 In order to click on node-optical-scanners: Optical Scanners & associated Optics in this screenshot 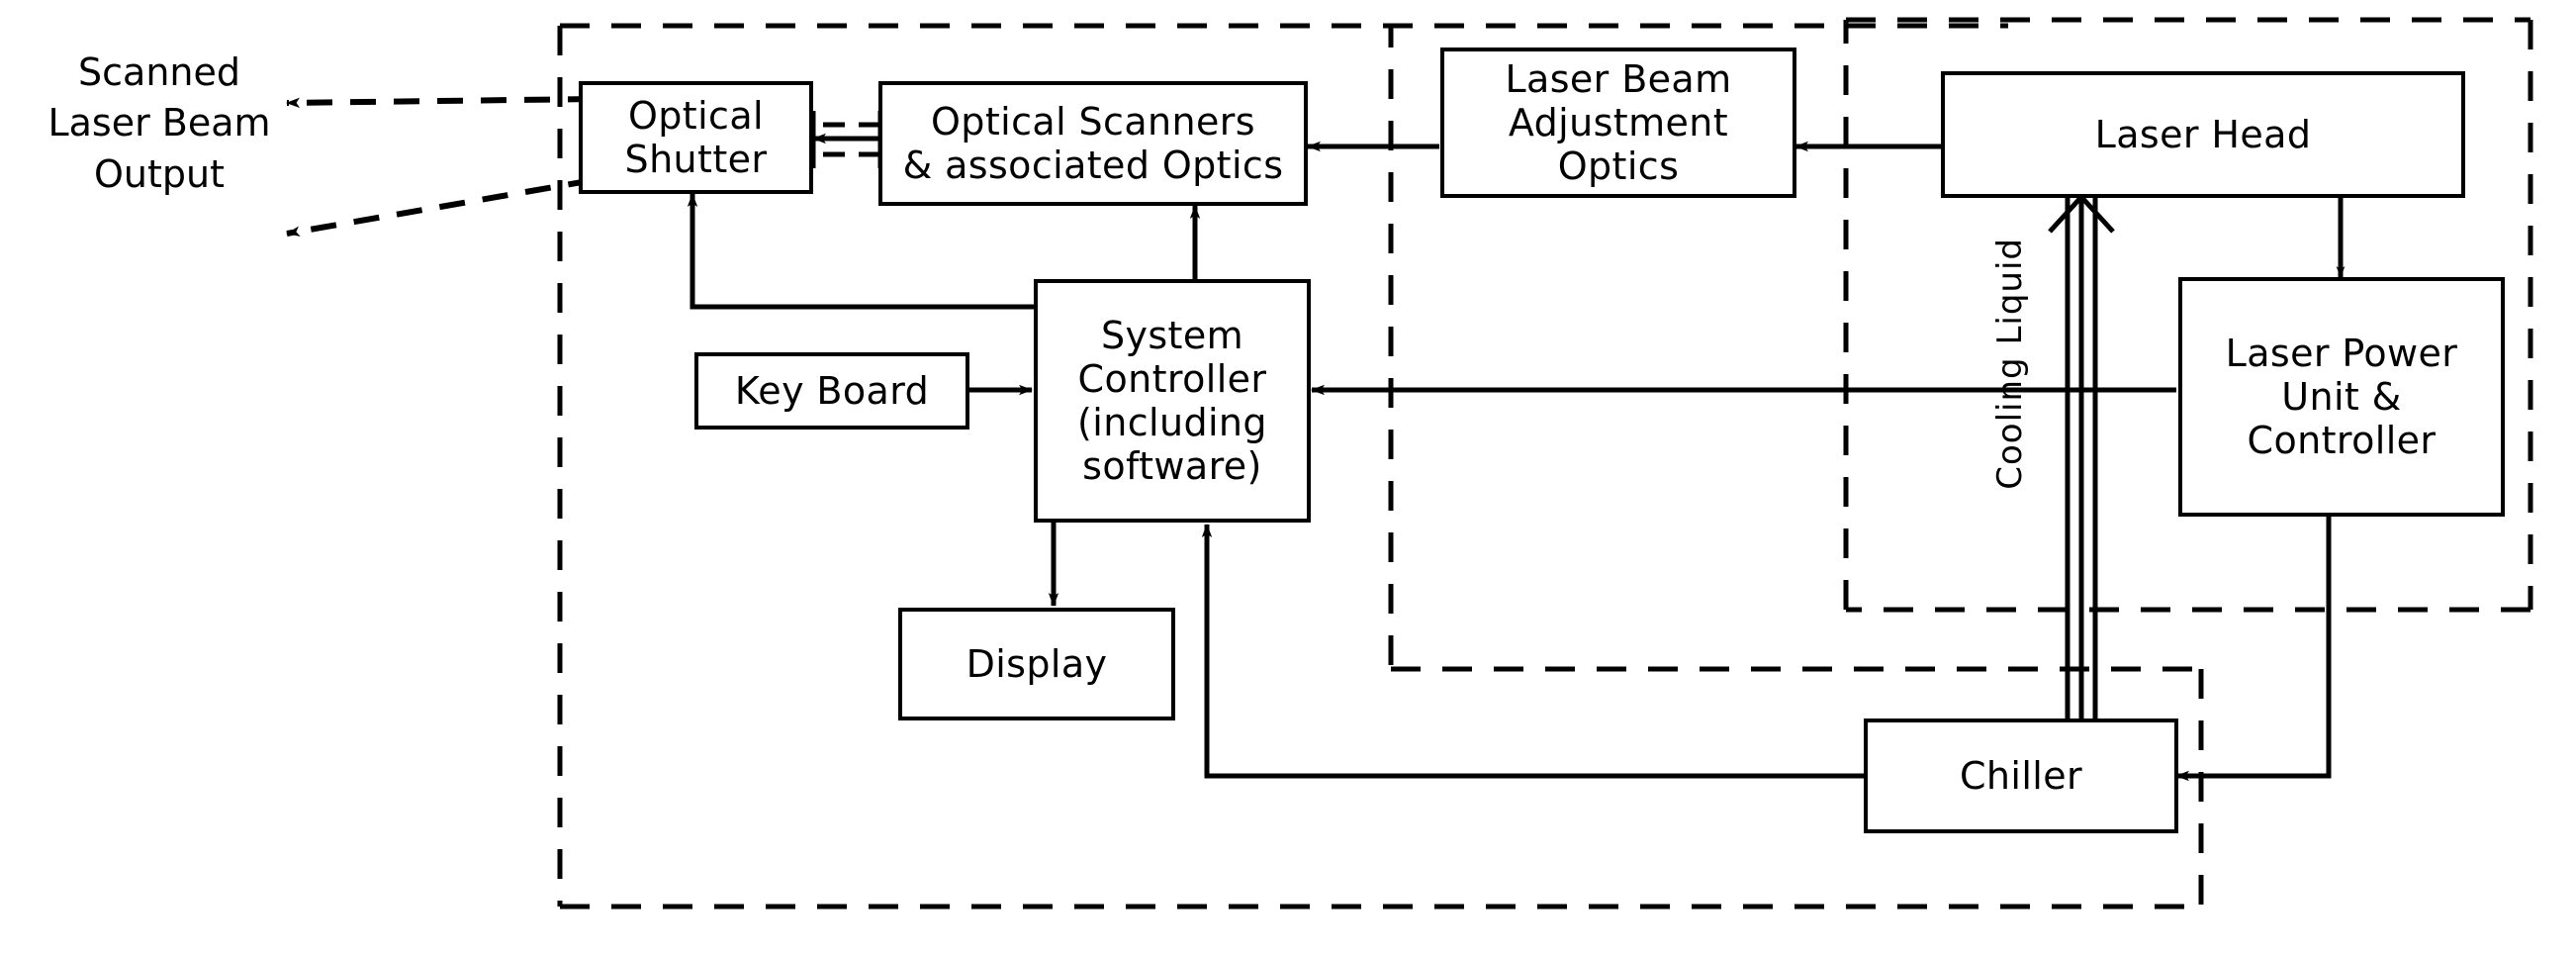, I will do `click(1093, 143)`.